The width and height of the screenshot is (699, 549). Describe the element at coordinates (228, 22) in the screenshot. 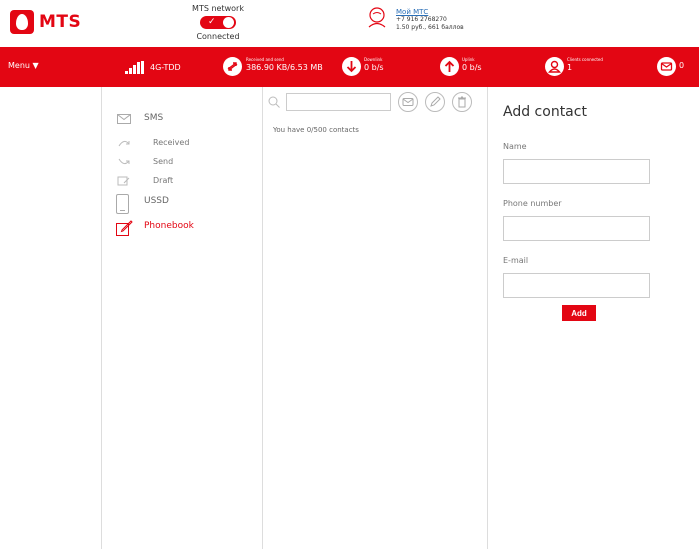

I see `toggle-knob` at that location.